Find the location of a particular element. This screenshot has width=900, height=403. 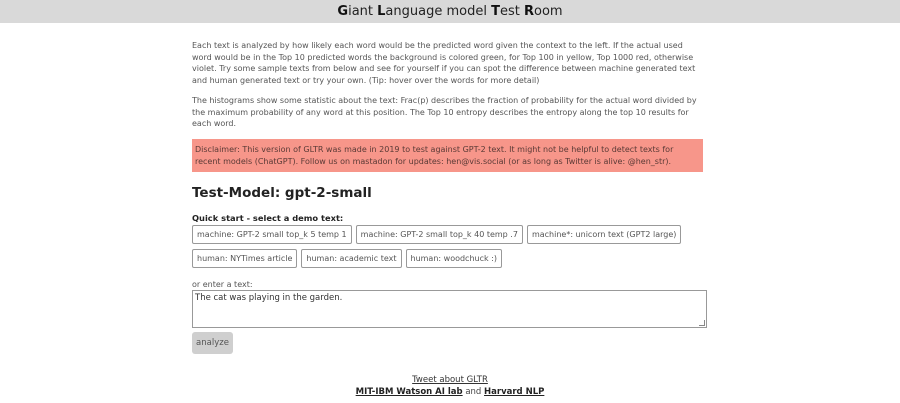

demo-button-nytimes: human: NYTimes article is located at coordinates (245, 258).